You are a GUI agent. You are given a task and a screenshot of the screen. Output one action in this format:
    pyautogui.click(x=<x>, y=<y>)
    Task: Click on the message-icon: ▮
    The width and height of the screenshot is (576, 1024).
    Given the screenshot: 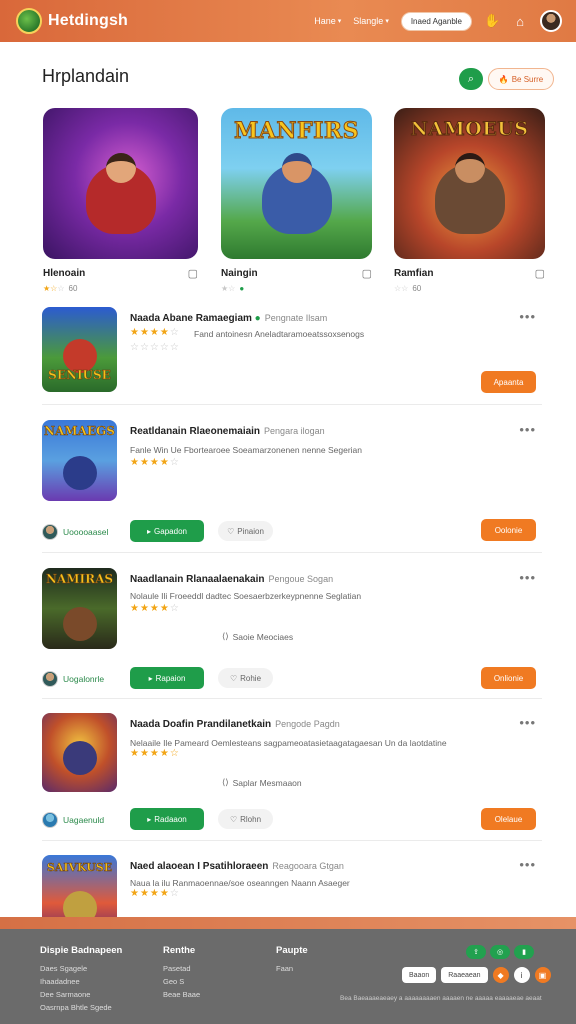 What is the action you would take?
    pyautogui.click(x=524, y=952)
    